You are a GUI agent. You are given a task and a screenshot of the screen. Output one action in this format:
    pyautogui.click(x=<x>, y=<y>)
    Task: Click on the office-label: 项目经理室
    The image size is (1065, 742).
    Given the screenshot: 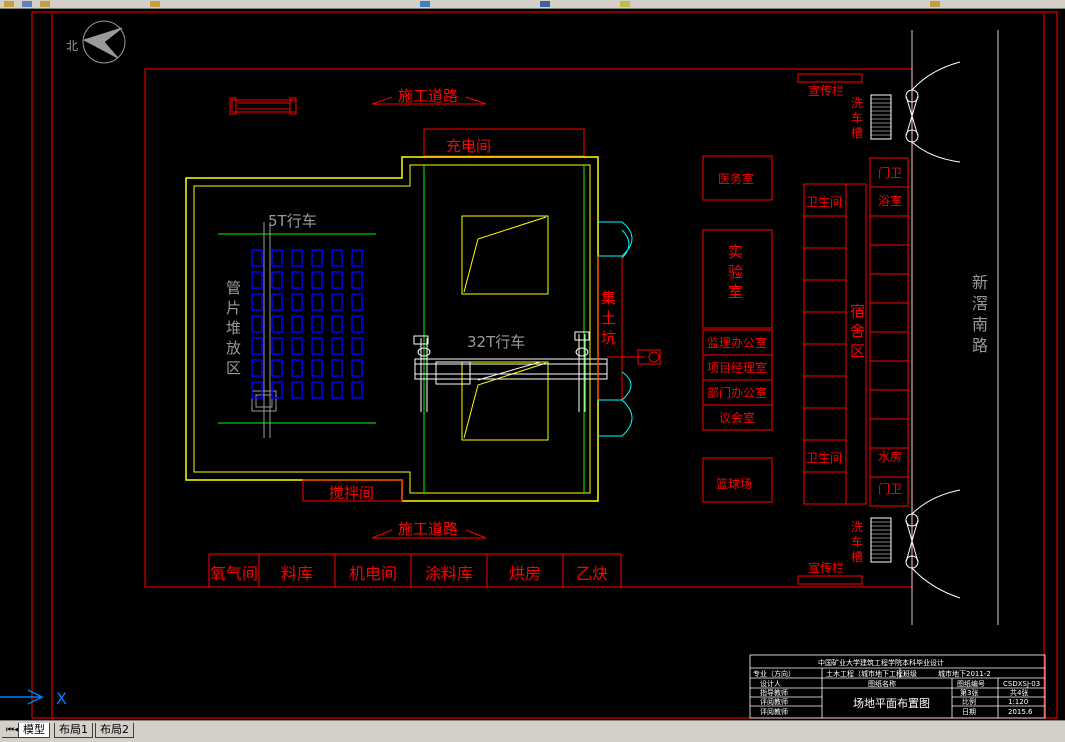 What is the action you would take?
    pyautogui.click(x=737, y=367)
    